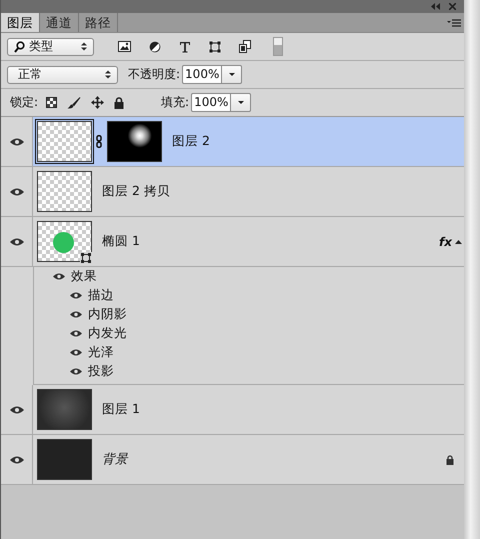 This screenshot has width=480, height=539. I want to click on collapse-icon, so click(435, 6).